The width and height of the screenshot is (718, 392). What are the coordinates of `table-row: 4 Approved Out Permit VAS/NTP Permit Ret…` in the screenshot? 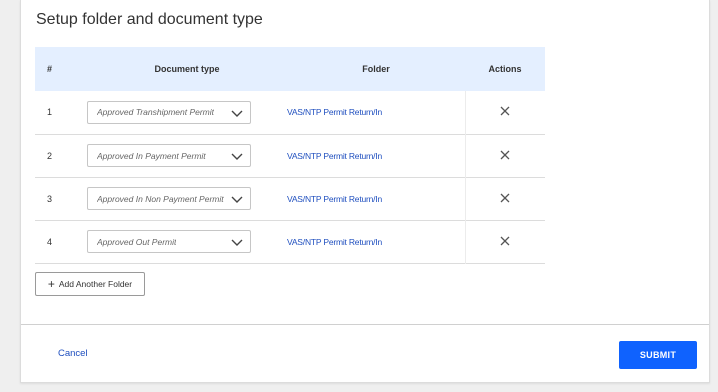 It's located at (290, 241).